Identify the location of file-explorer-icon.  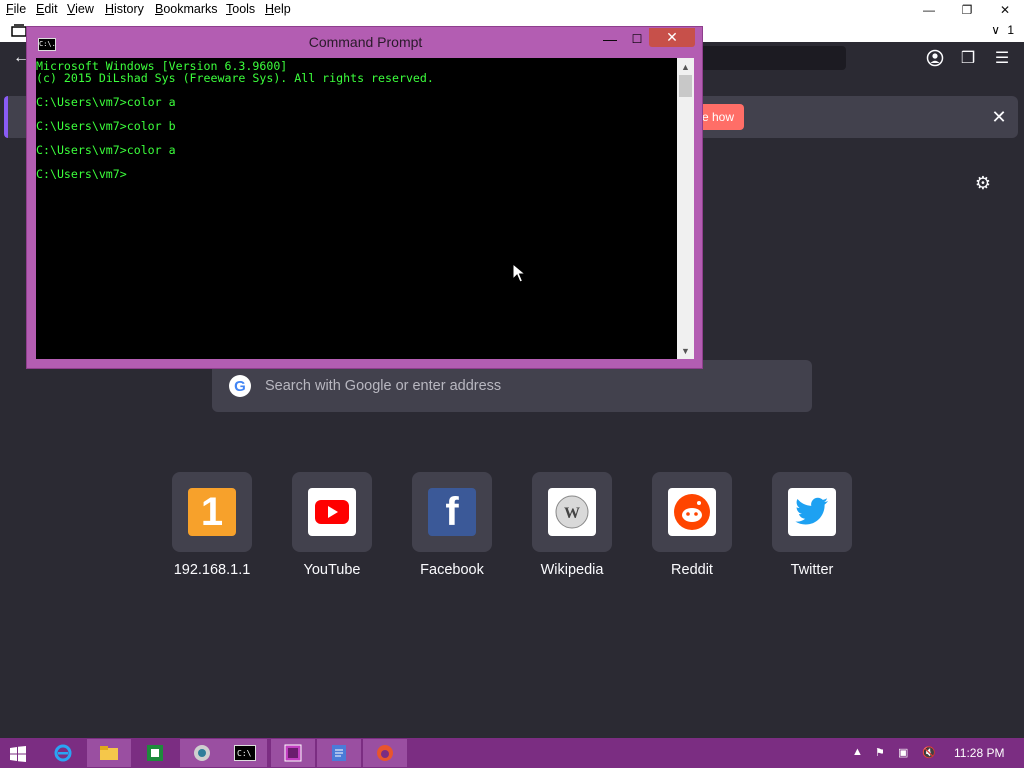
(109, 753).